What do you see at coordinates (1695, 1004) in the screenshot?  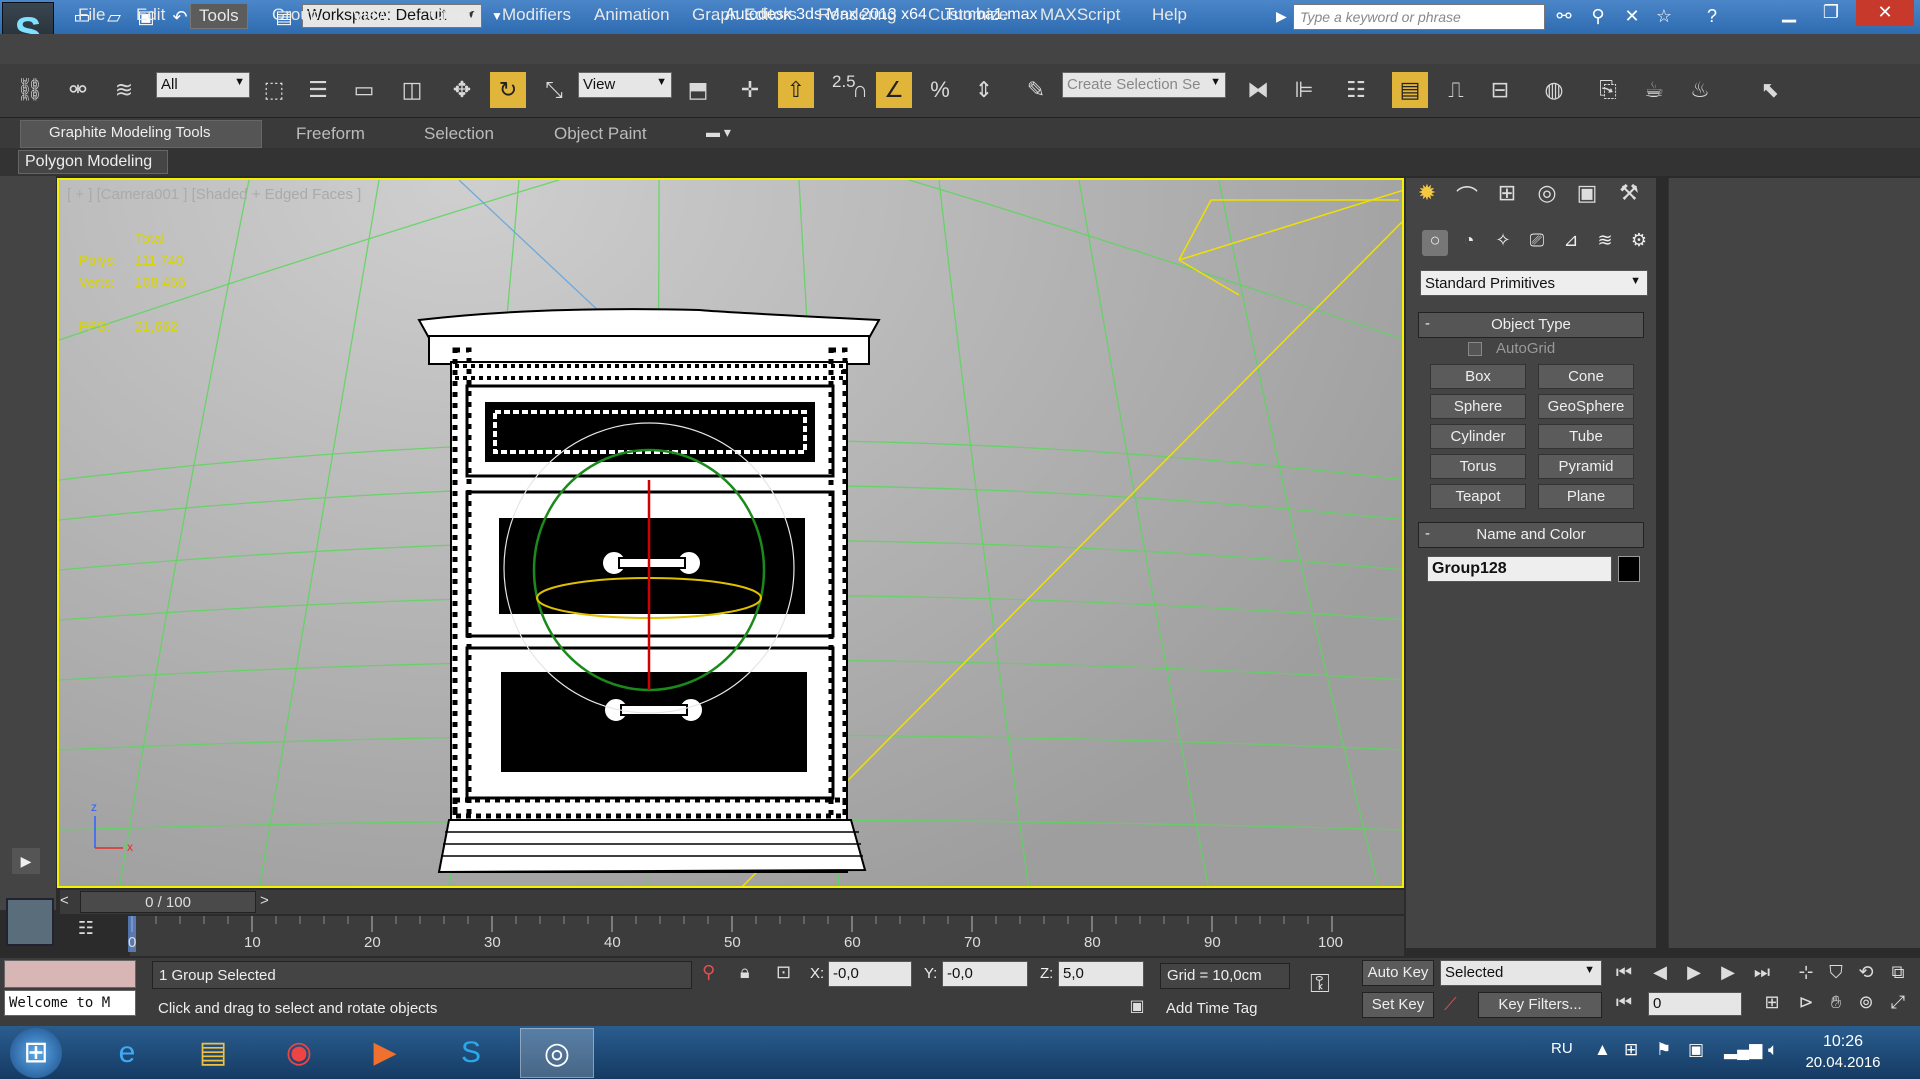 I see `current-frame-field: 0` at bounding box center [1695, 1004].